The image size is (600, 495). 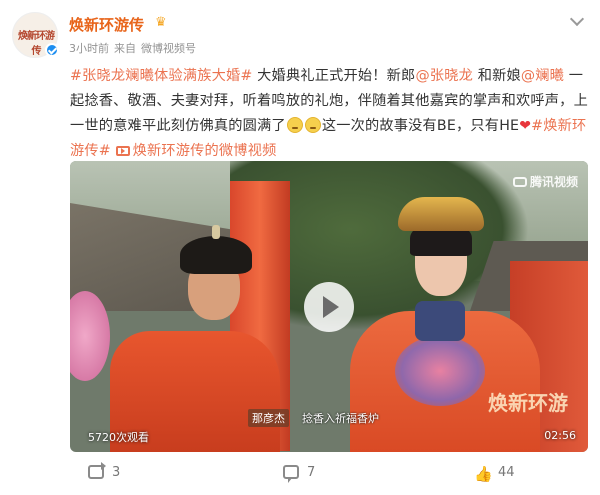 I want to click on like-count: 44, so click(x=506, y=472).